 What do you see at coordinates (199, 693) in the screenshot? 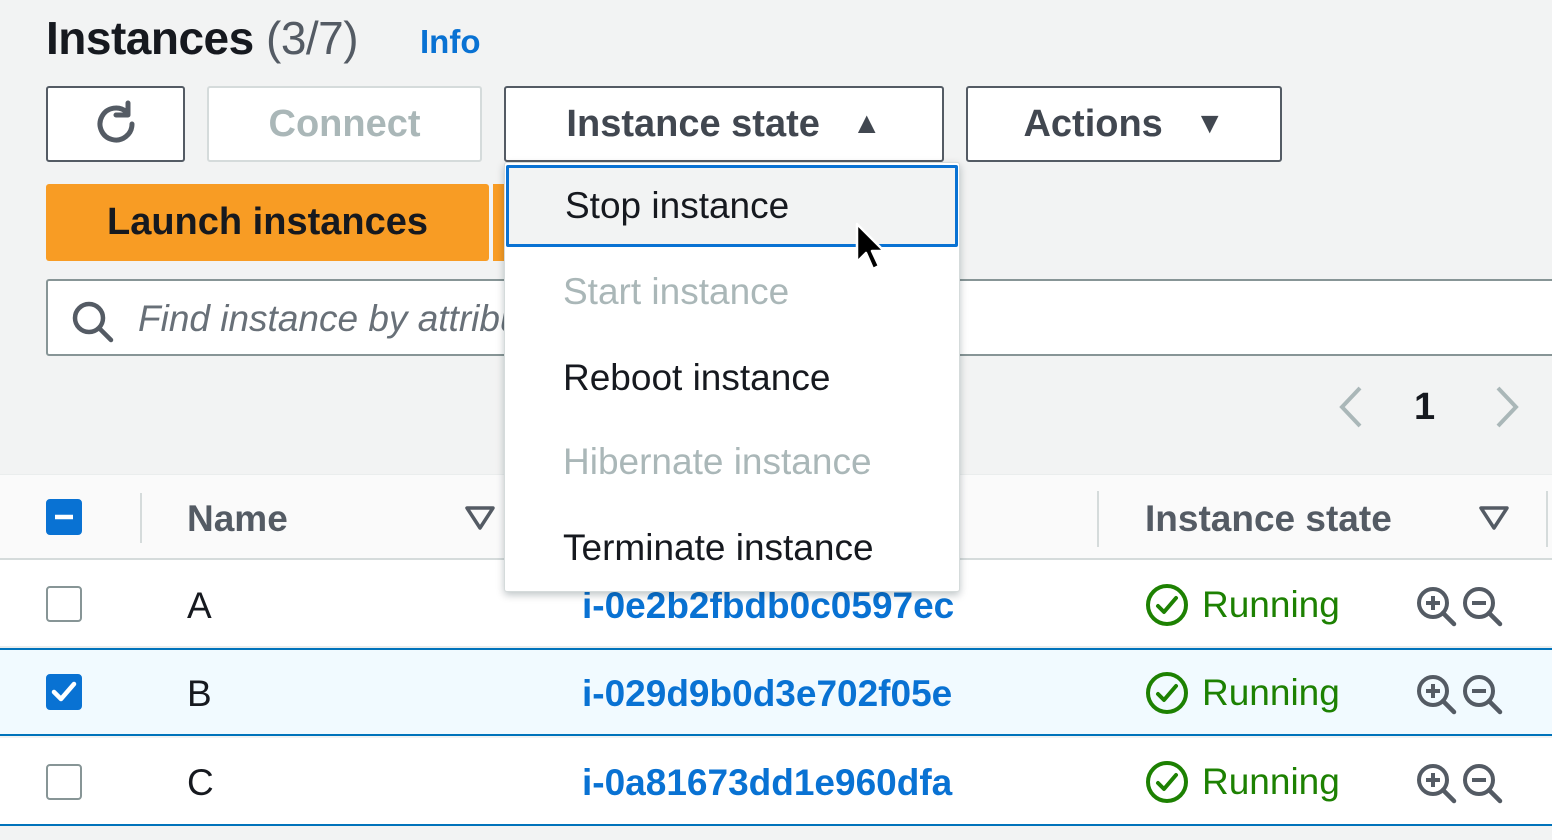
I see `instance-name: B` at bounding box center [199, 693].